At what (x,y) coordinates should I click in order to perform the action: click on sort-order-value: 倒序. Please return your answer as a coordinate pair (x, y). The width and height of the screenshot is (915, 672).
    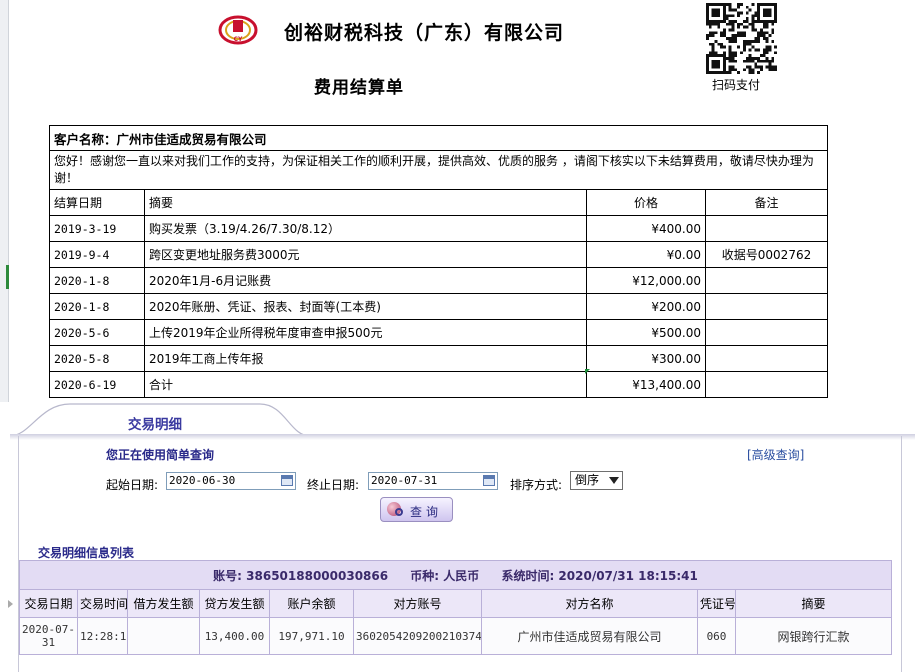
    Looking at the image, I should click on (587, 480).